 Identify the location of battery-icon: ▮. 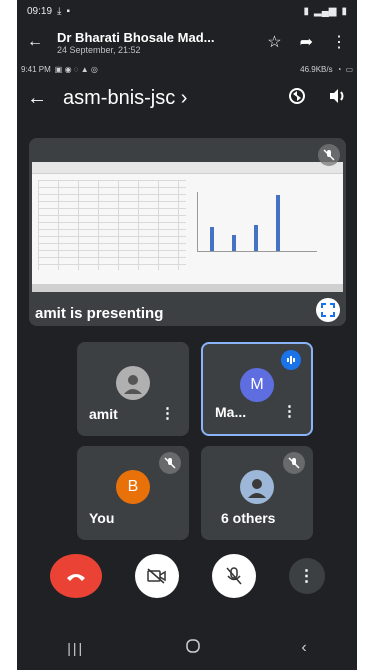
(306, 11).